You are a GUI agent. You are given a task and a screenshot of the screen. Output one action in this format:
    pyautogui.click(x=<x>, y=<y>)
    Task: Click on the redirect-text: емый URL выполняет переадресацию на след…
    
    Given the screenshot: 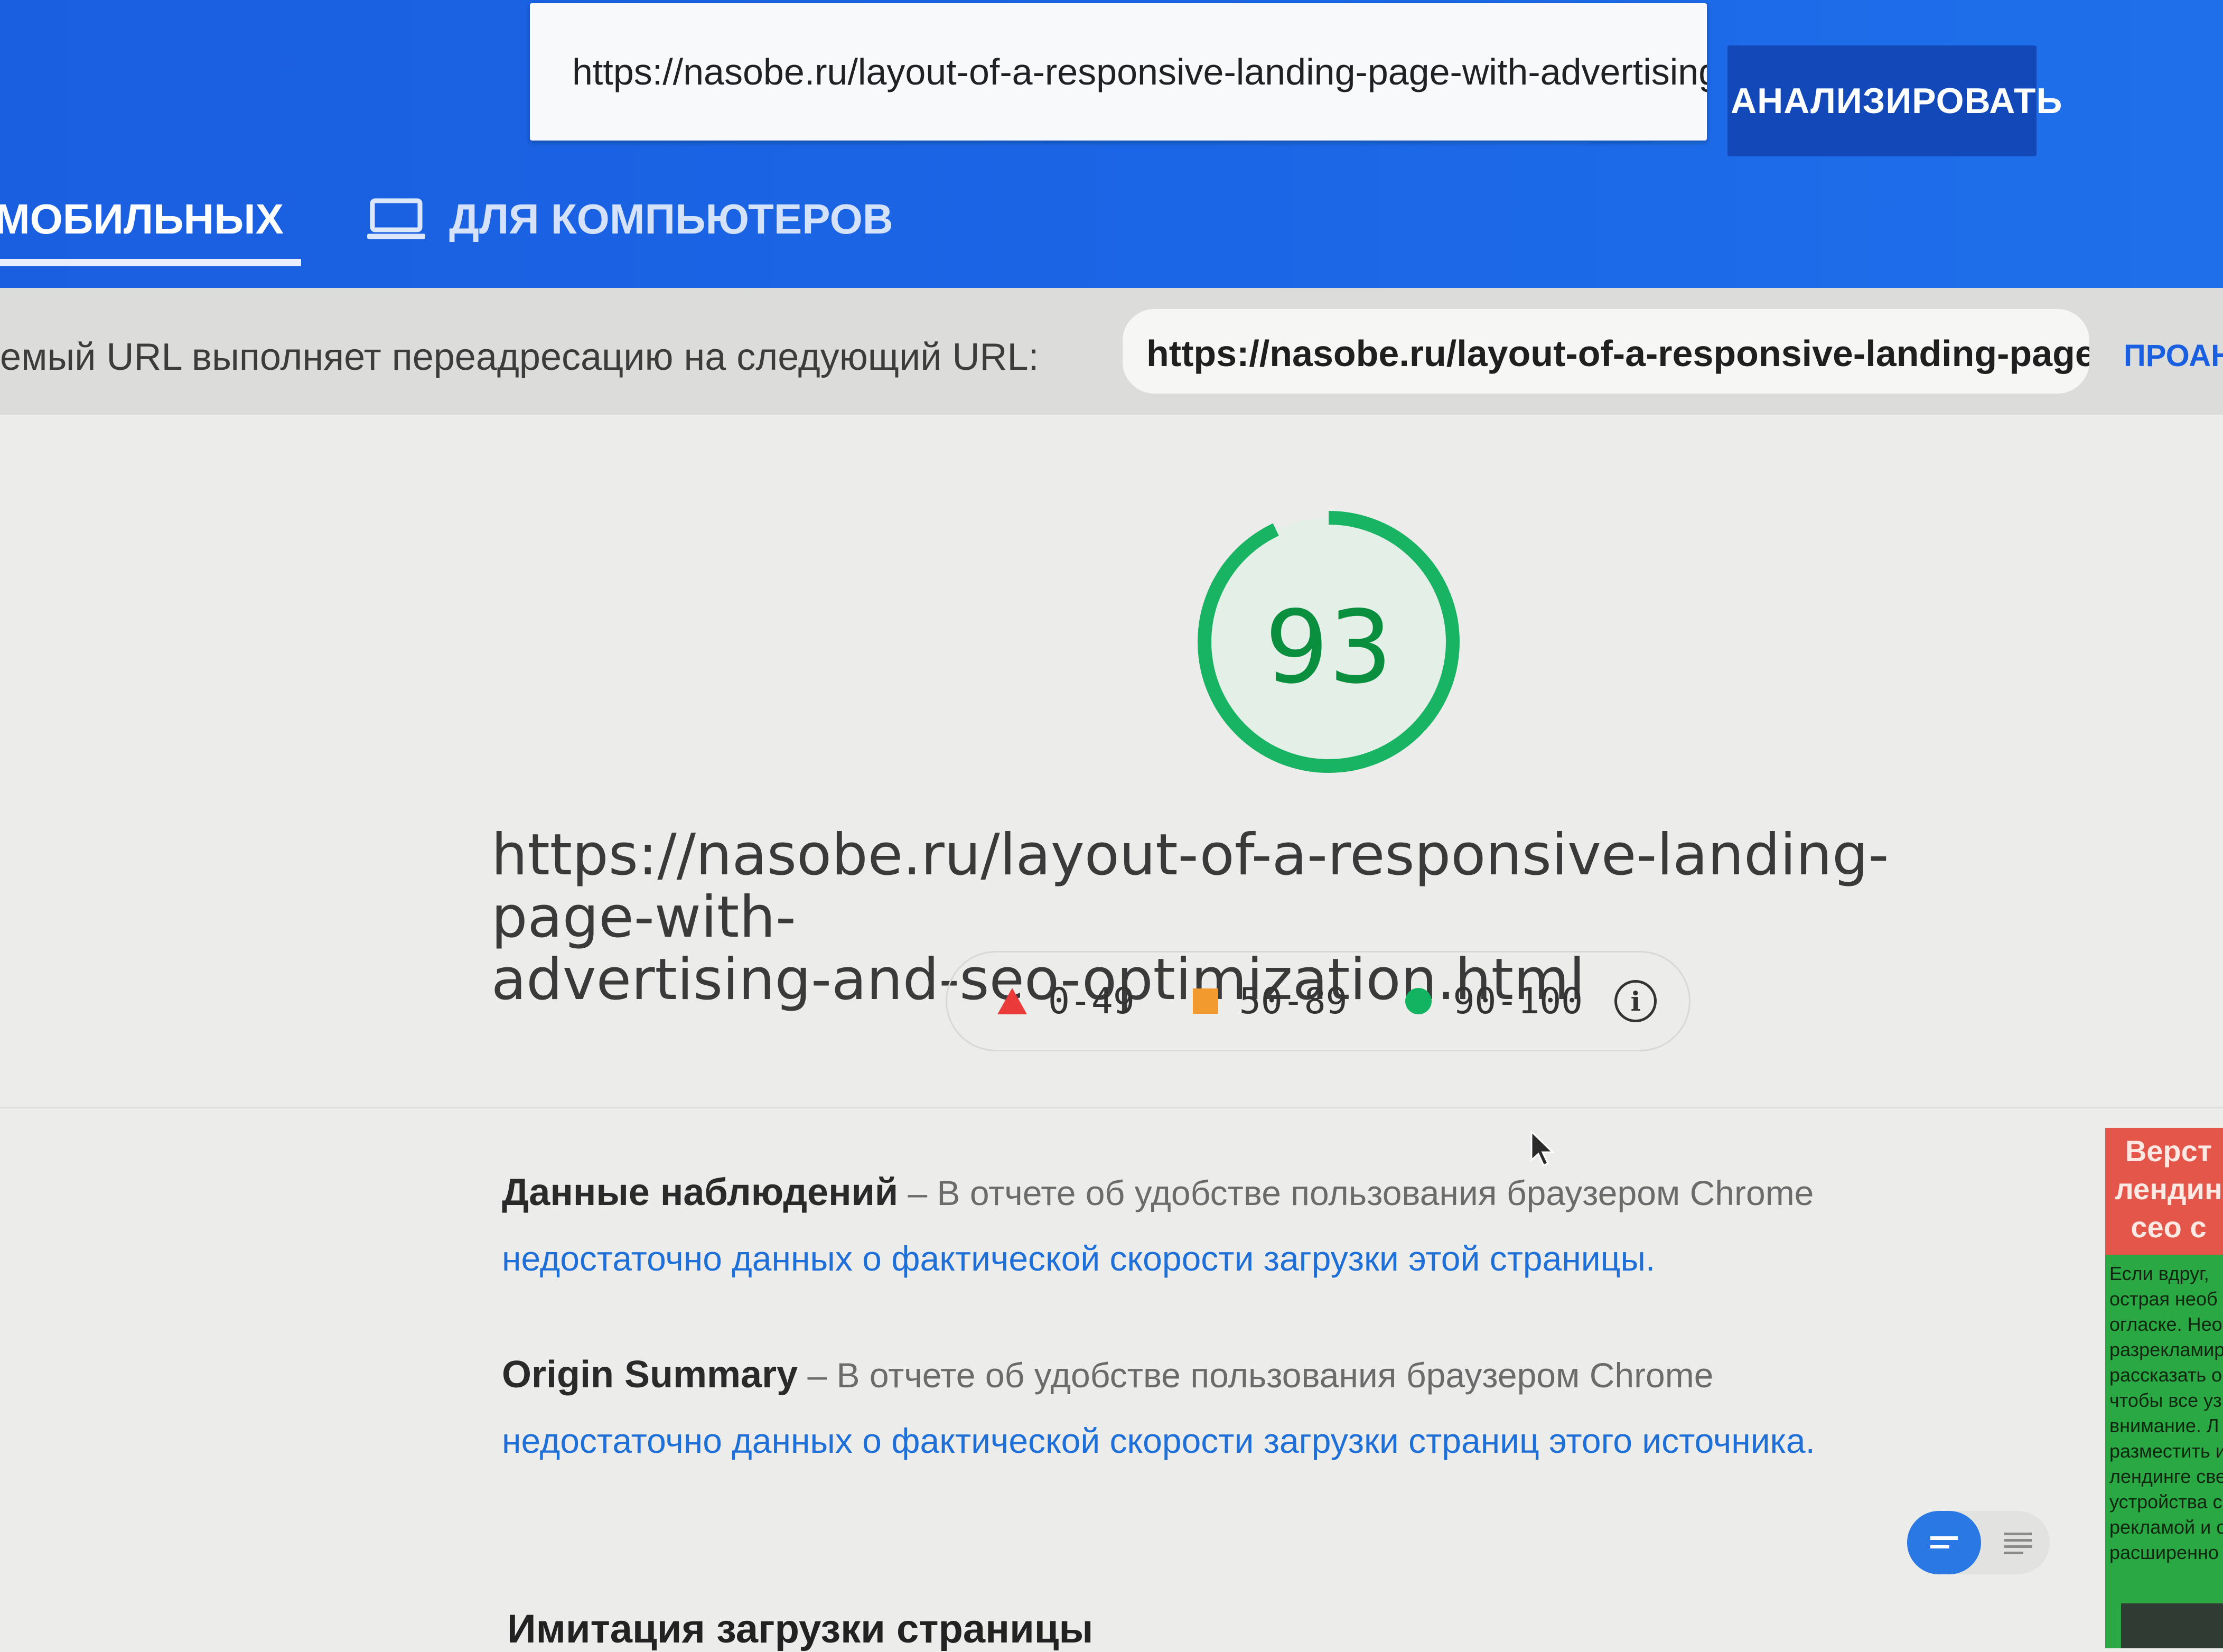 What is the action you would take?
    pyautogui.click(x=519, y=357)
    